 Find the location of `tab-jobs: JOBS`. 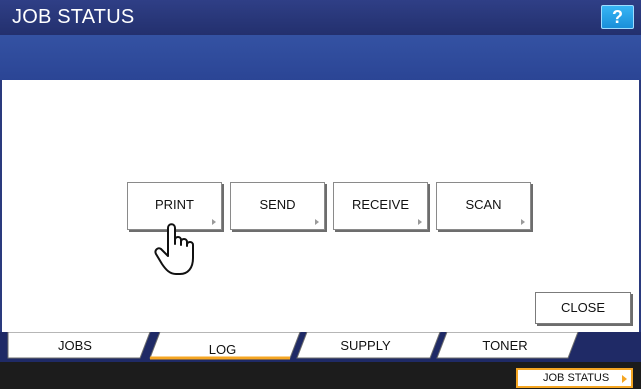

tab-jobs: JOBS is located at coordinates (75, 345).